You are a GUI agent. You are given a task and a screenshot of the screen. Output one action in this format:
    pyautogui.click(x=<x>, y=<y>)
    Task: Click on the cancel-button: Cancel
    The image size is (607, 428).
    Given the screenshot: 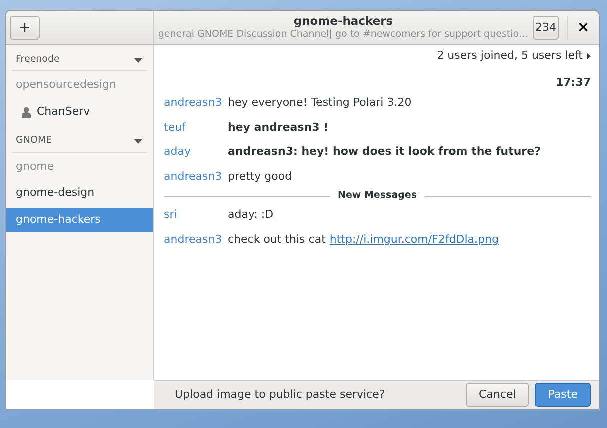 What is the action you would take?
    pyautogui.click(x=498, y=395)
    